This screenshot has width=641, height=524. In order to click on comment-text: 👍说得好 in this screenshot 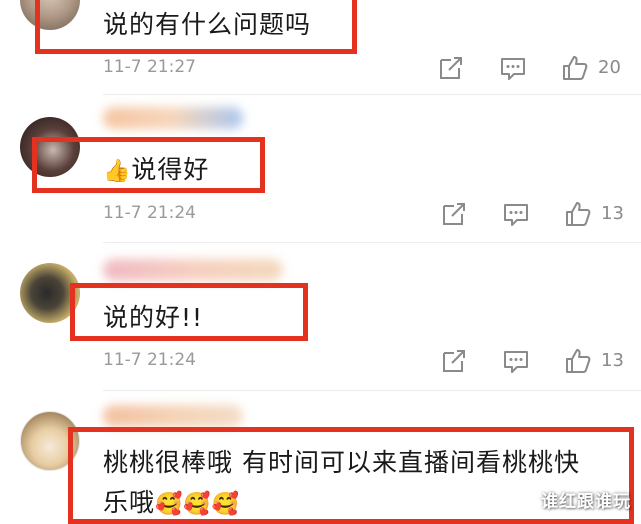, I will do `click(156, 168)`.